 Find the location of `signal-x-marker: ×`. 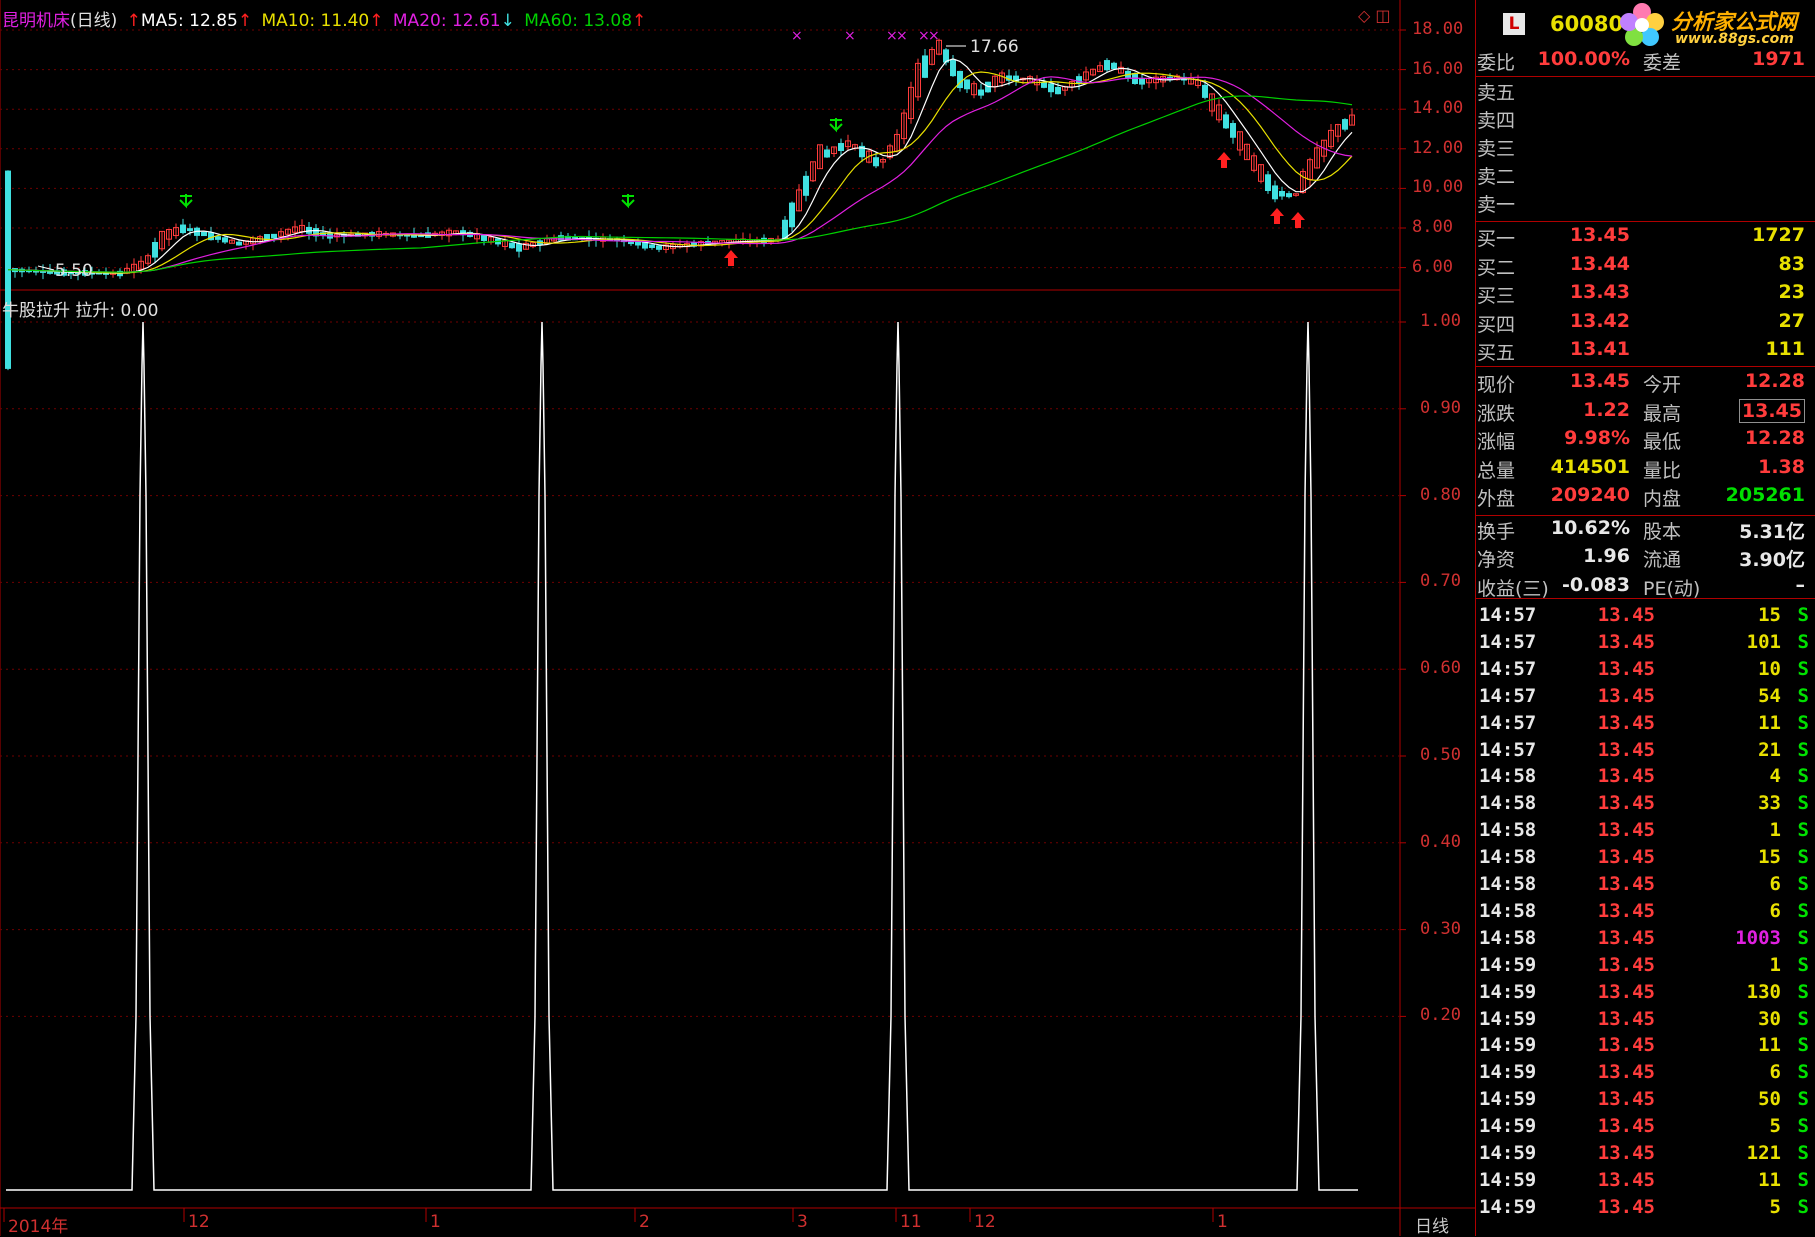

signal-x-marker: × is located at coordinates (934, 36).